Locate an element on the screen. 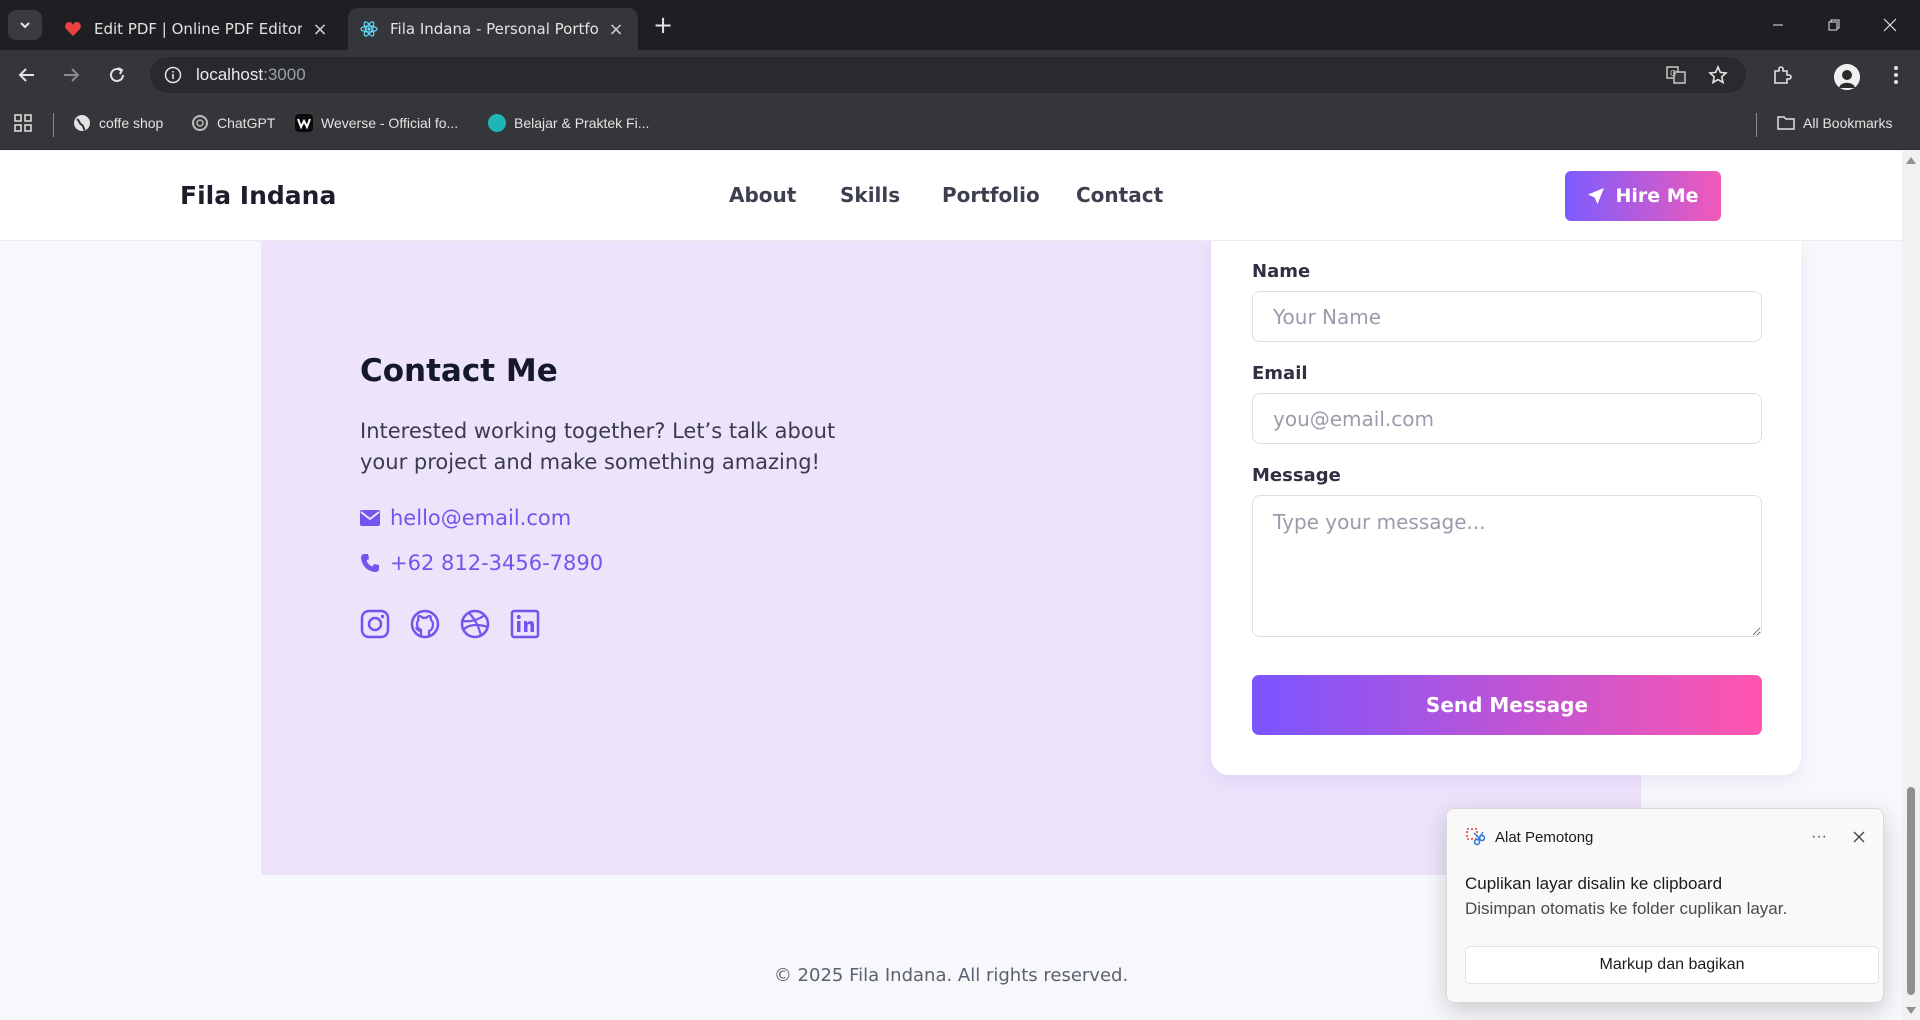 This screenshot has height=1020, width=1920. bookmark-star-button is located at coordinates (1718, 75).